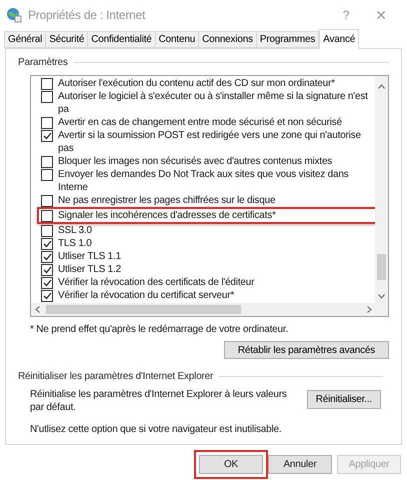 This screenshot has height=480, width=407. What do you see at coordinates (66, 39) in the screenshot?
I see `tab: Sécurité` at bounding box center [66, 39].